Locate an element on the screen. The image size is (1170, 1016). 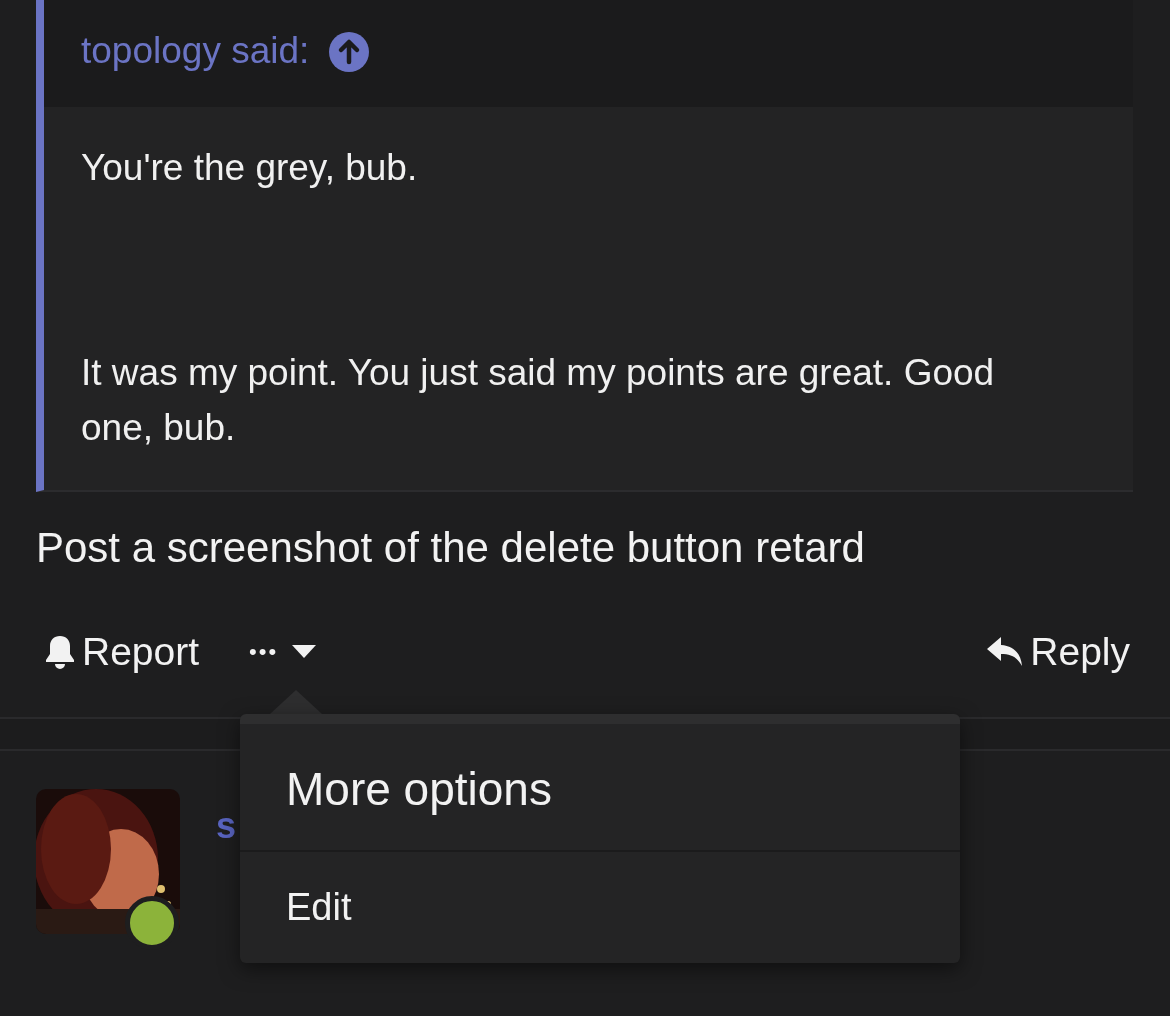
menu-item: Edit is located at coordinates (600, 907).